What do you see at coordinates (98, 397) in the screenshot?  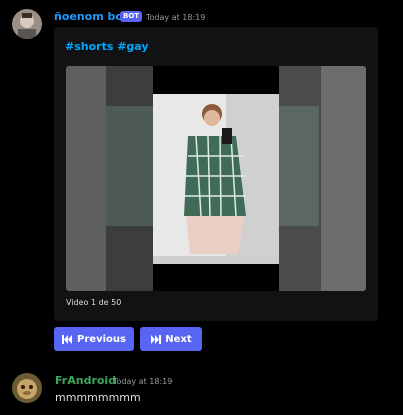 I see `message-content: mmmmmmmm` at bounding box center [98, 397].